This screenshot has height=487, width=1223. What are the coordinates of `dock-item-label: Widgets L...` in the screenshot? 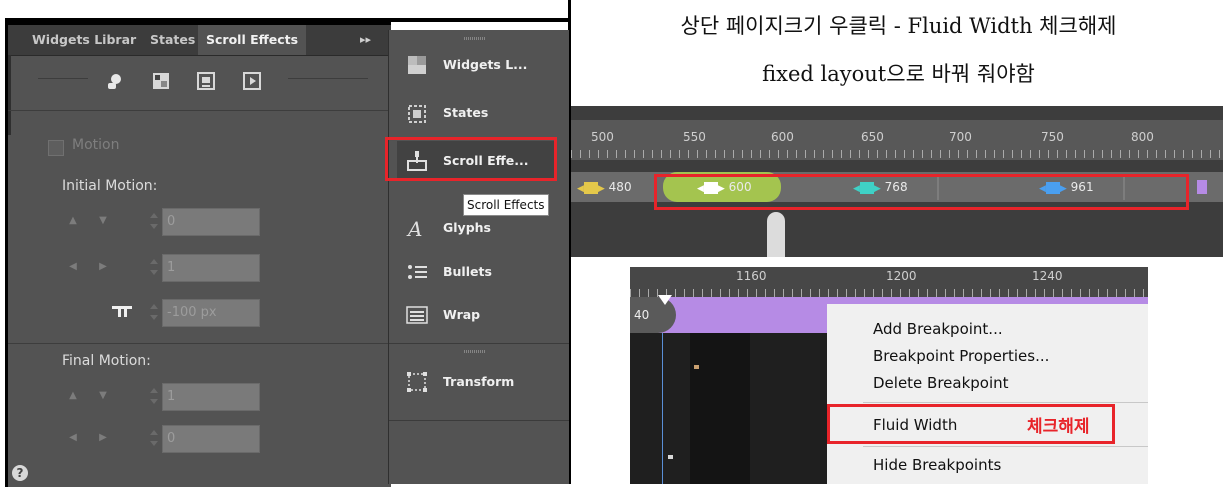 It's located at (485, 64).